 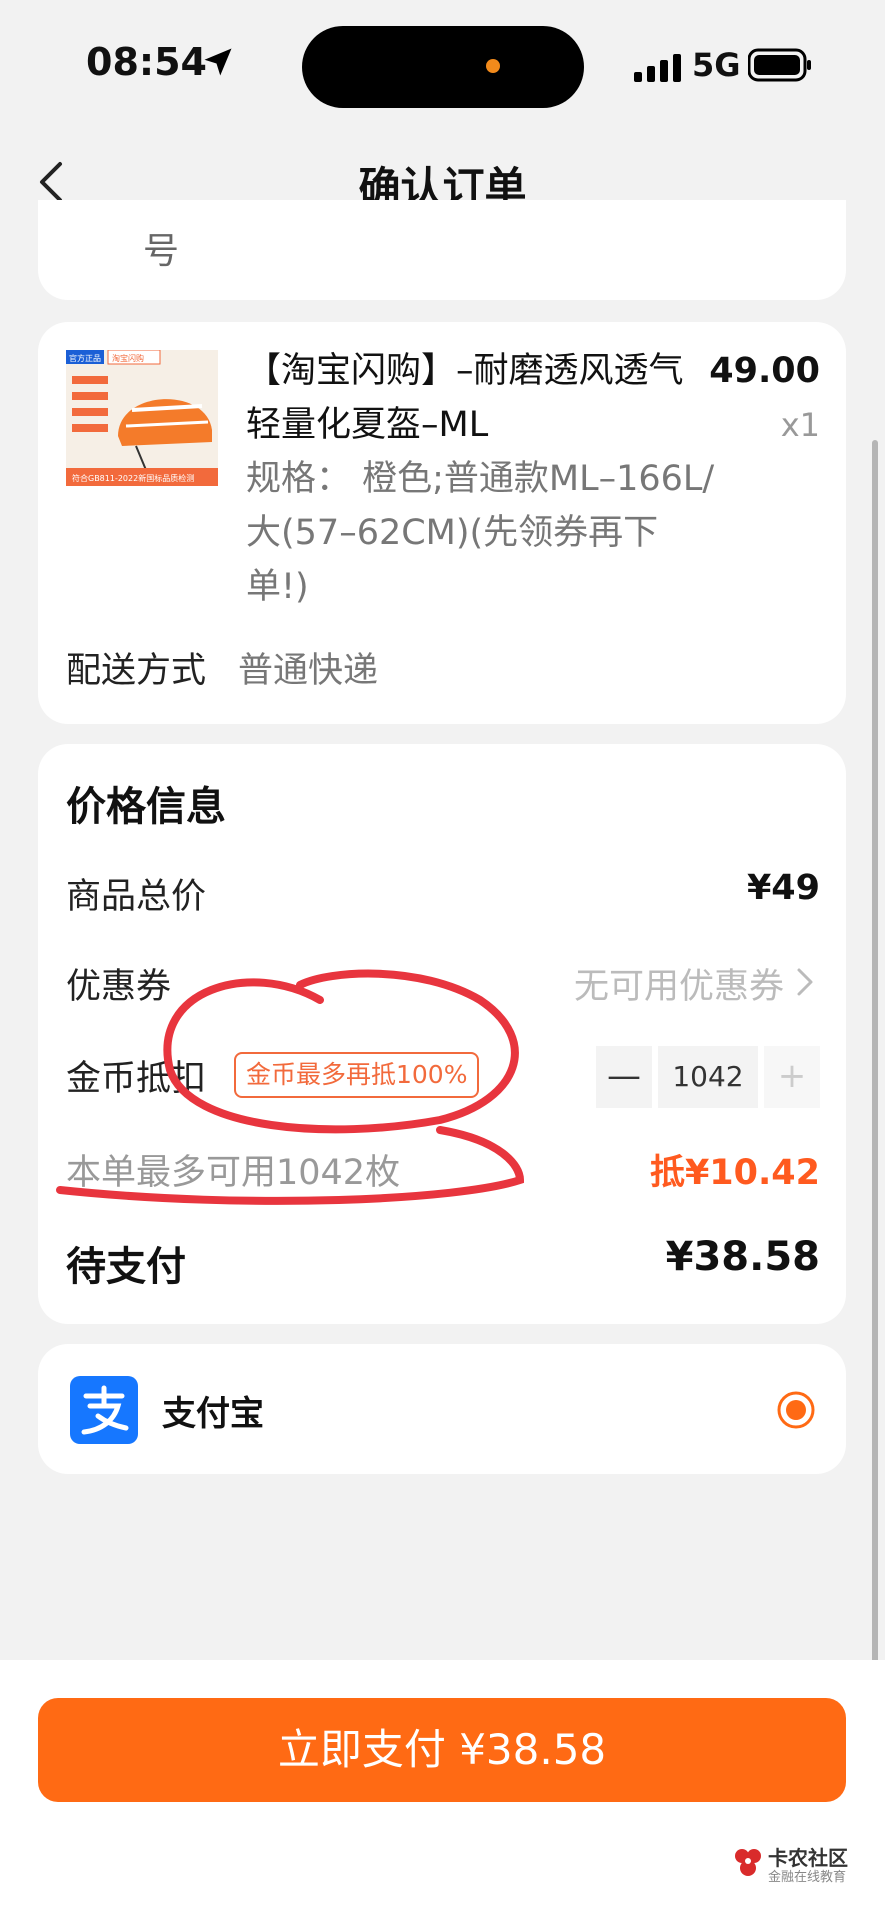 What do you see at coordinates (657, 68) in the screenshot?
I see `signal-icon` at bounding box center [657, 68].